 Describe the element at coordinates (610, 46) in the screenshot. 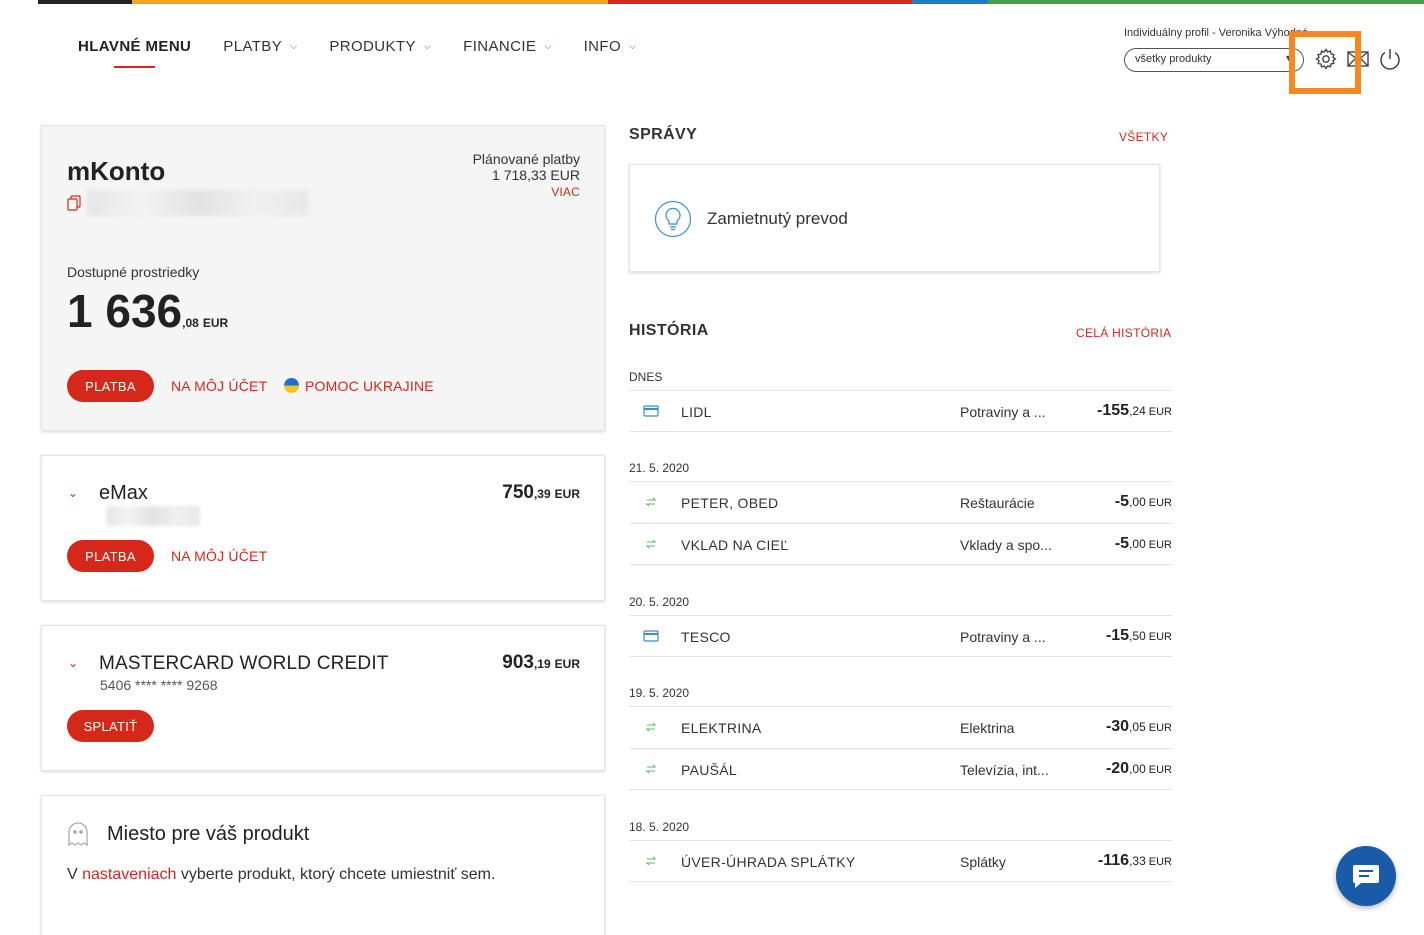

I see `nav-item-info: INFO ⌵` at that location.